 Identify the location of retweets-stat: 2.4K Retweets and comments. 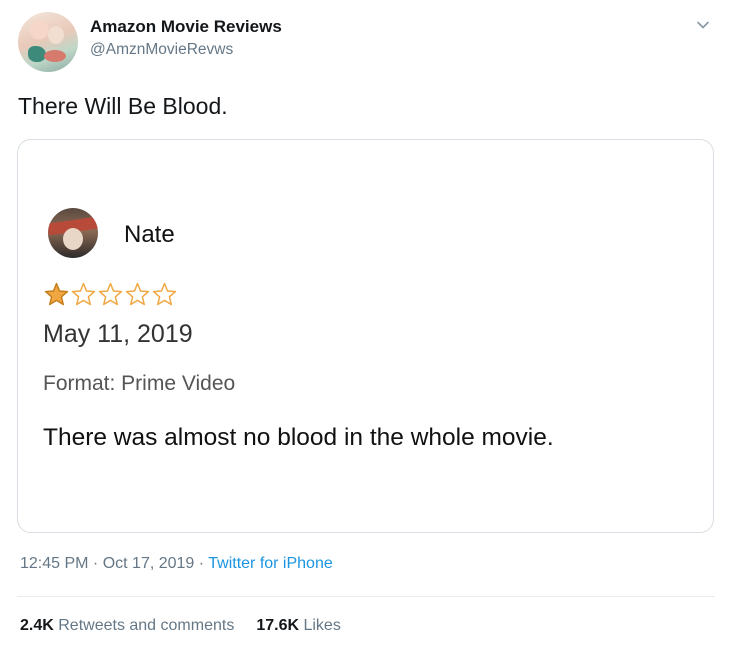
(127, 625).